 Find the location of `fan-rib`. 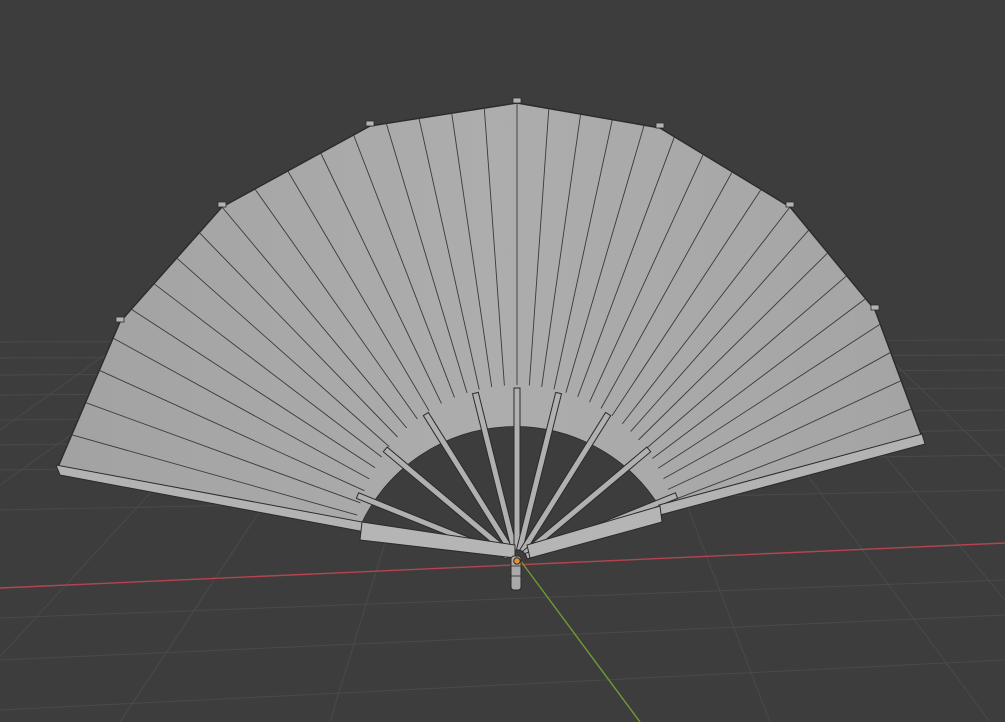

fan-rib is located at coordinates (517, 469).